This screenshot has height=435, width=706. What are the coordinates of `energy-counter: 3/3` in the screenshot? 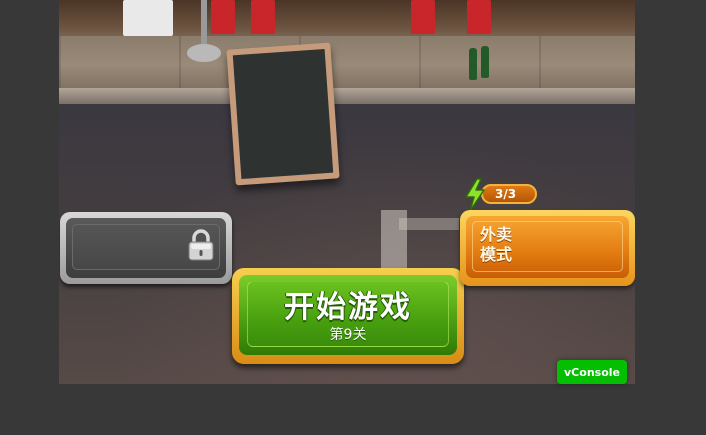 It's located at (509, 194).